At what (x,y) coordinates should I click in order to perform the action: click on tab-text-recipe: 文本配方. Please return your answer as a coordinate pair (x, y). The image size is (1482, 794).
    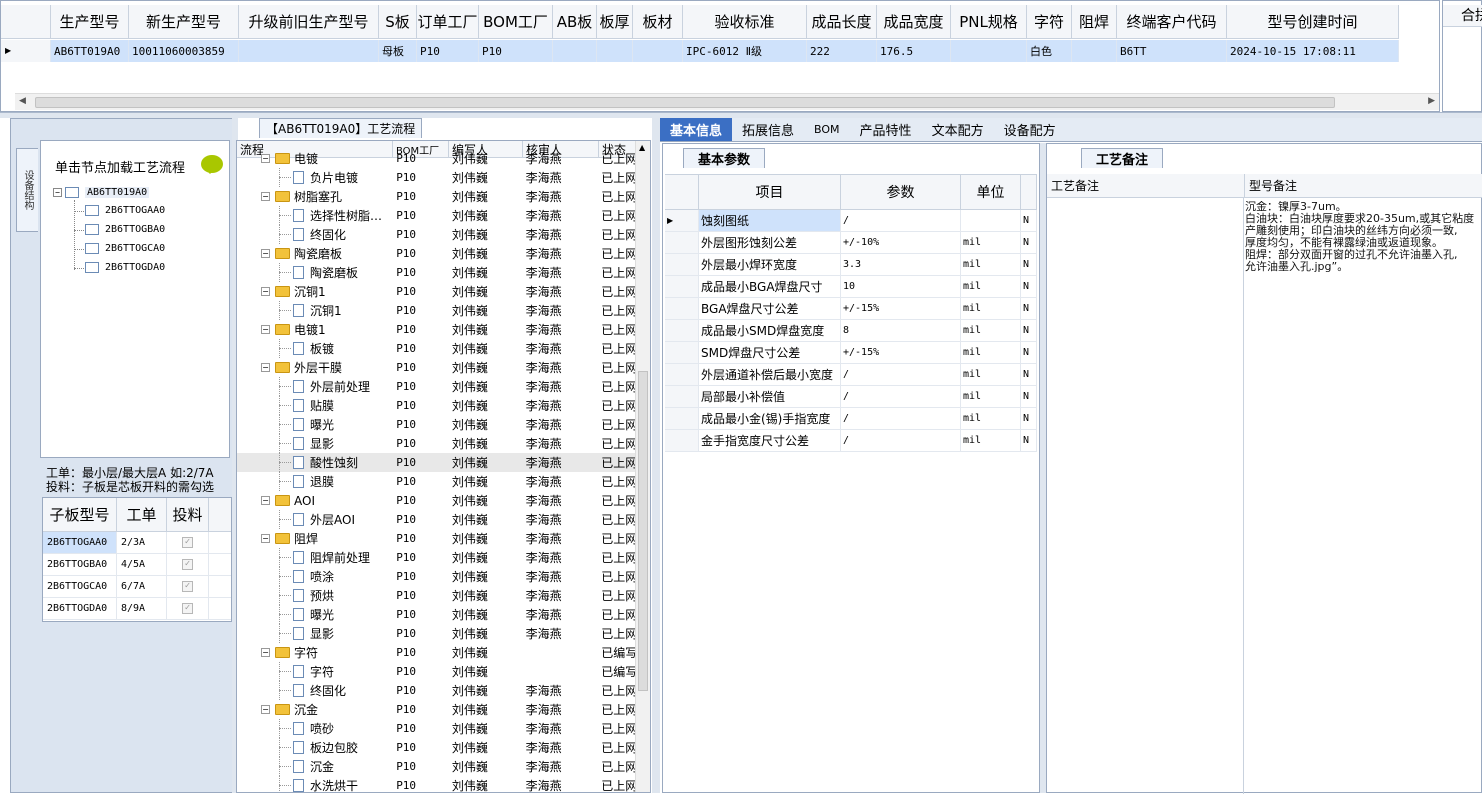
    Looking at the image, I should click on (958, 129).